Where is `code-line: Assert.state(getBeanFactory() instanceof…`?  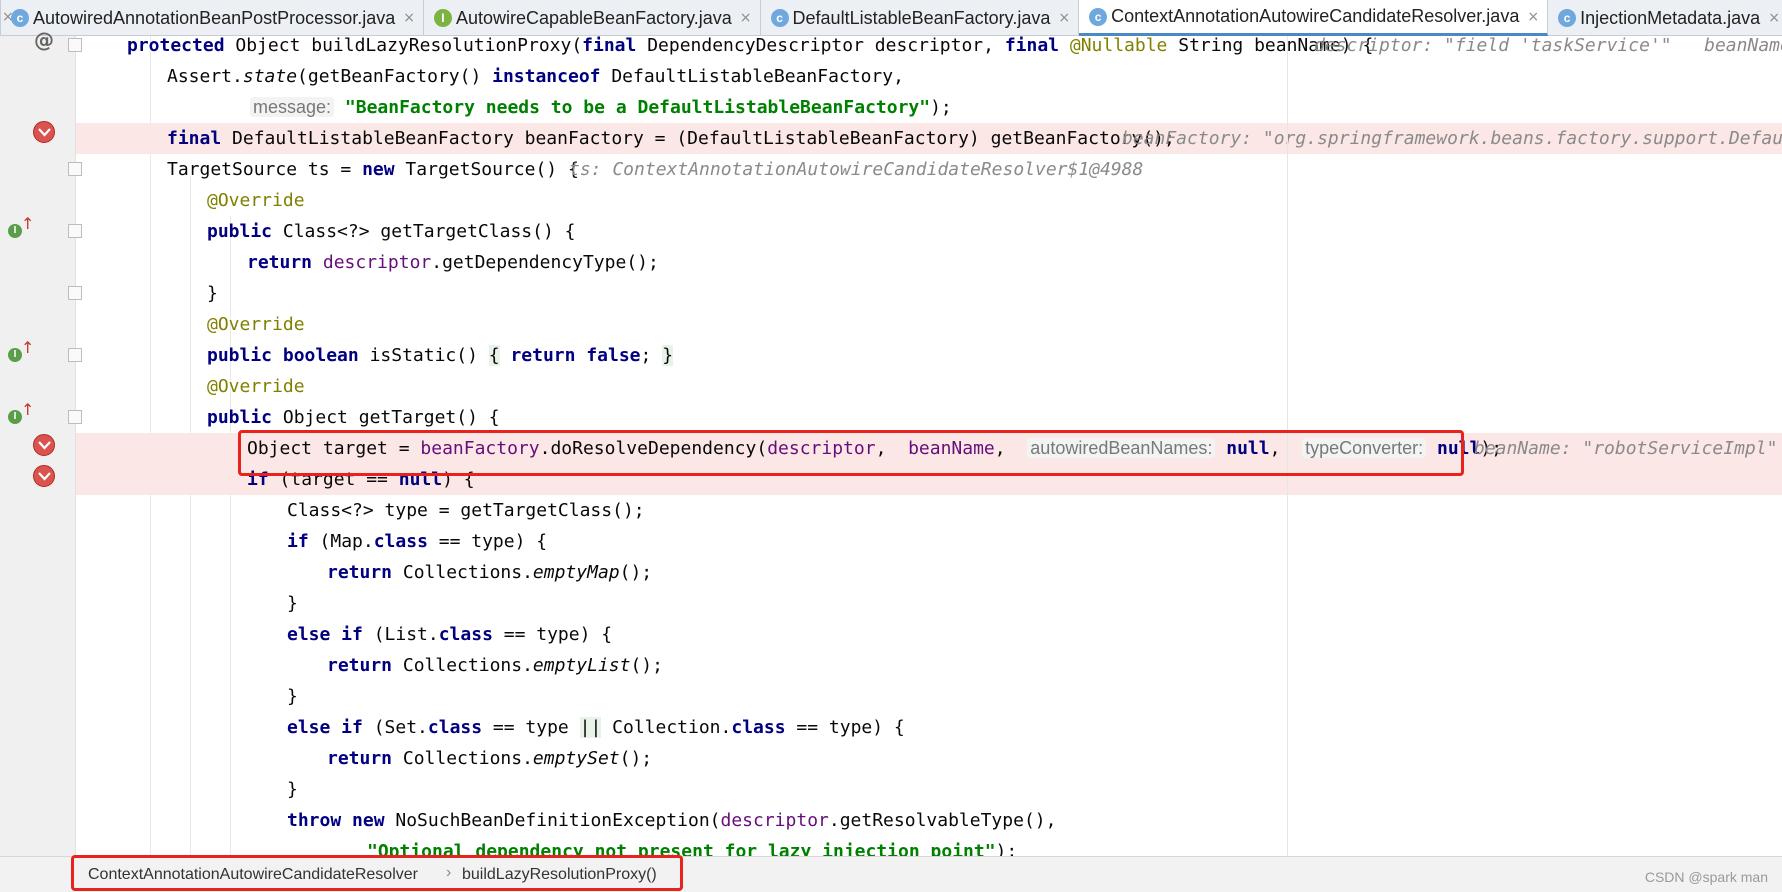
code-line: Assert.state(getBeanFactory() instanceof… is located at coordinates (929, 76).